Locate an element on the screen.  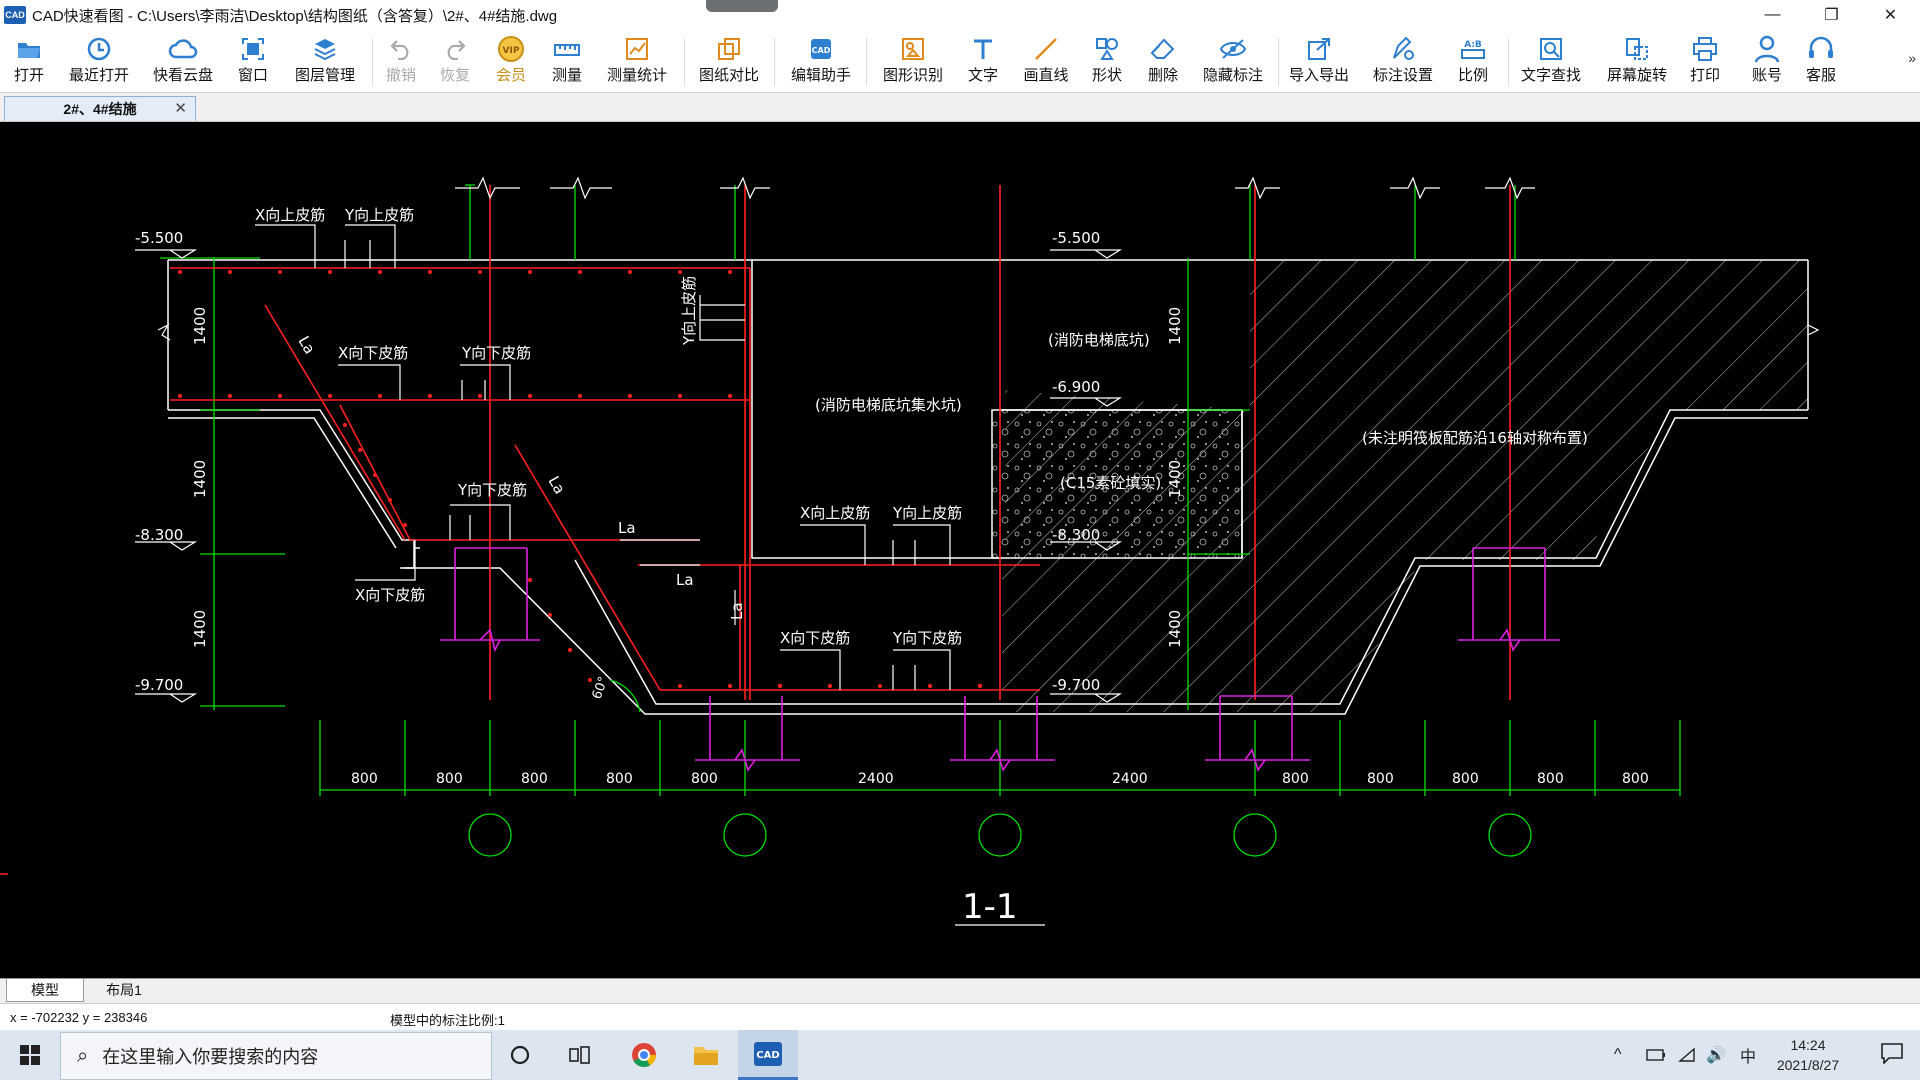
toolbar-annotation-settings-button: 标注设置 is located at coordinates (1403, 61).